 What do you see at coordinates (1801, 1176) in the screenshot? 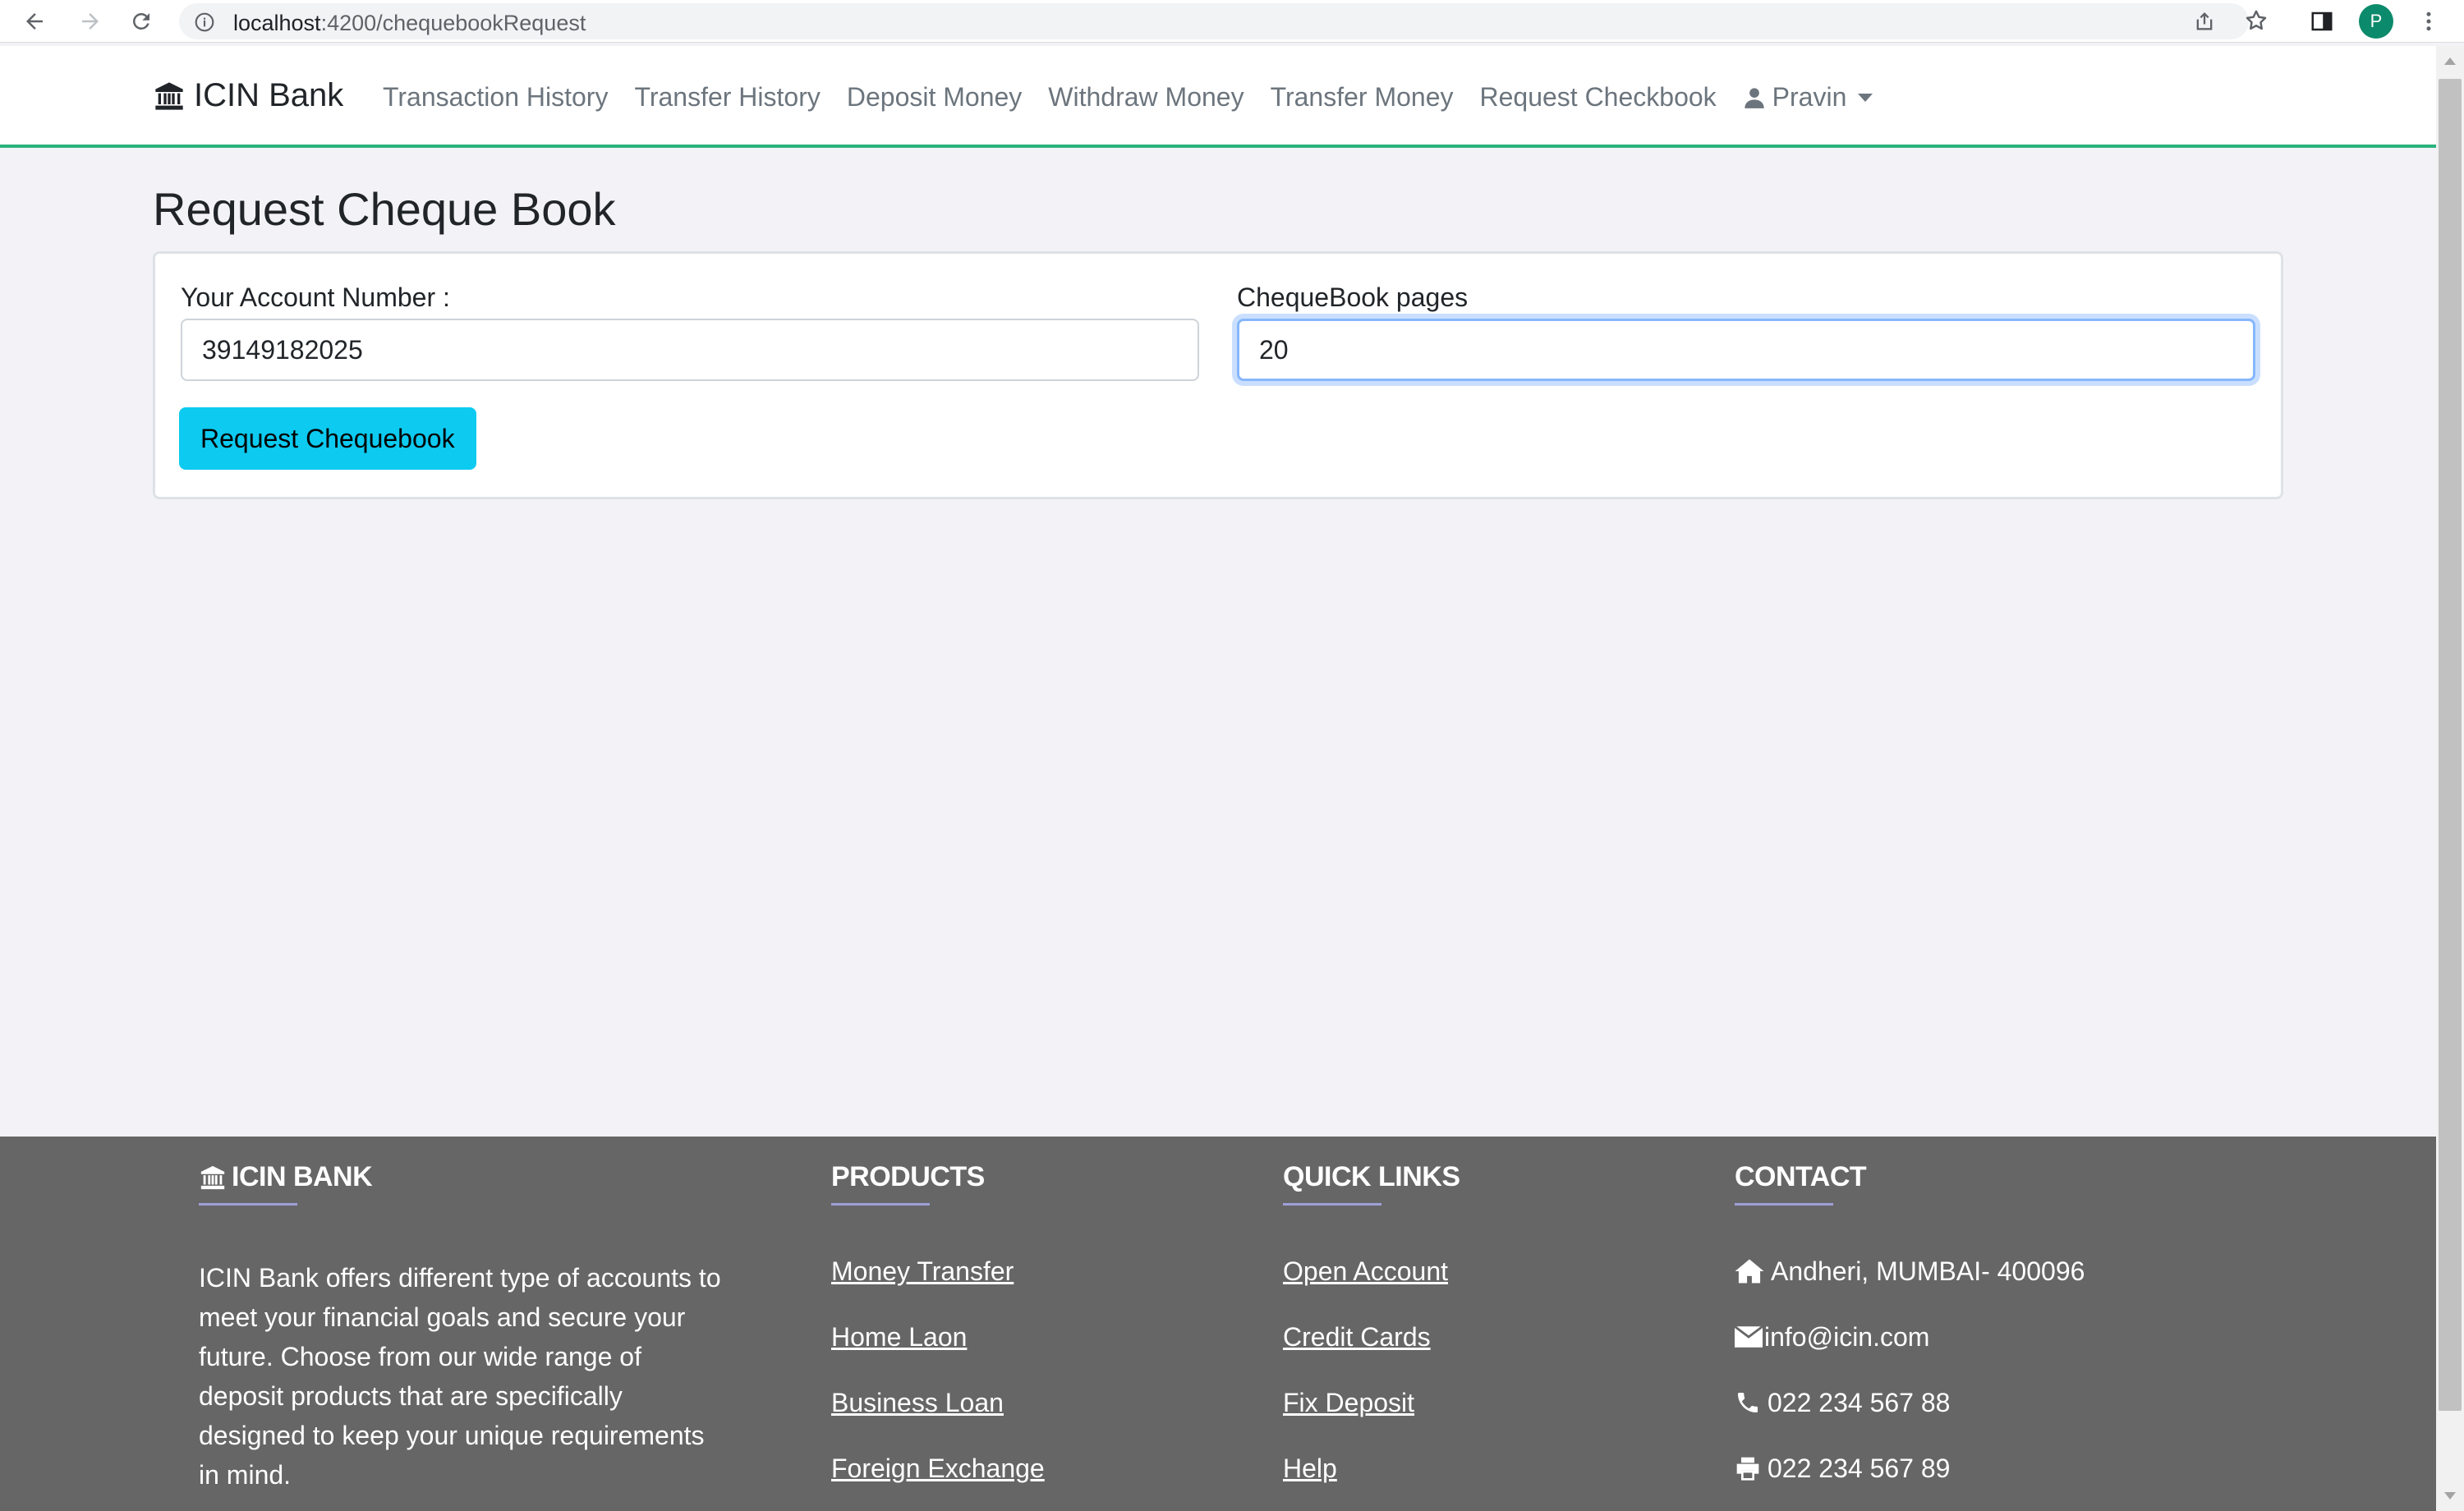
I see `footer-contact-heading: CONTACT` at bounding box center [1801, 1176].